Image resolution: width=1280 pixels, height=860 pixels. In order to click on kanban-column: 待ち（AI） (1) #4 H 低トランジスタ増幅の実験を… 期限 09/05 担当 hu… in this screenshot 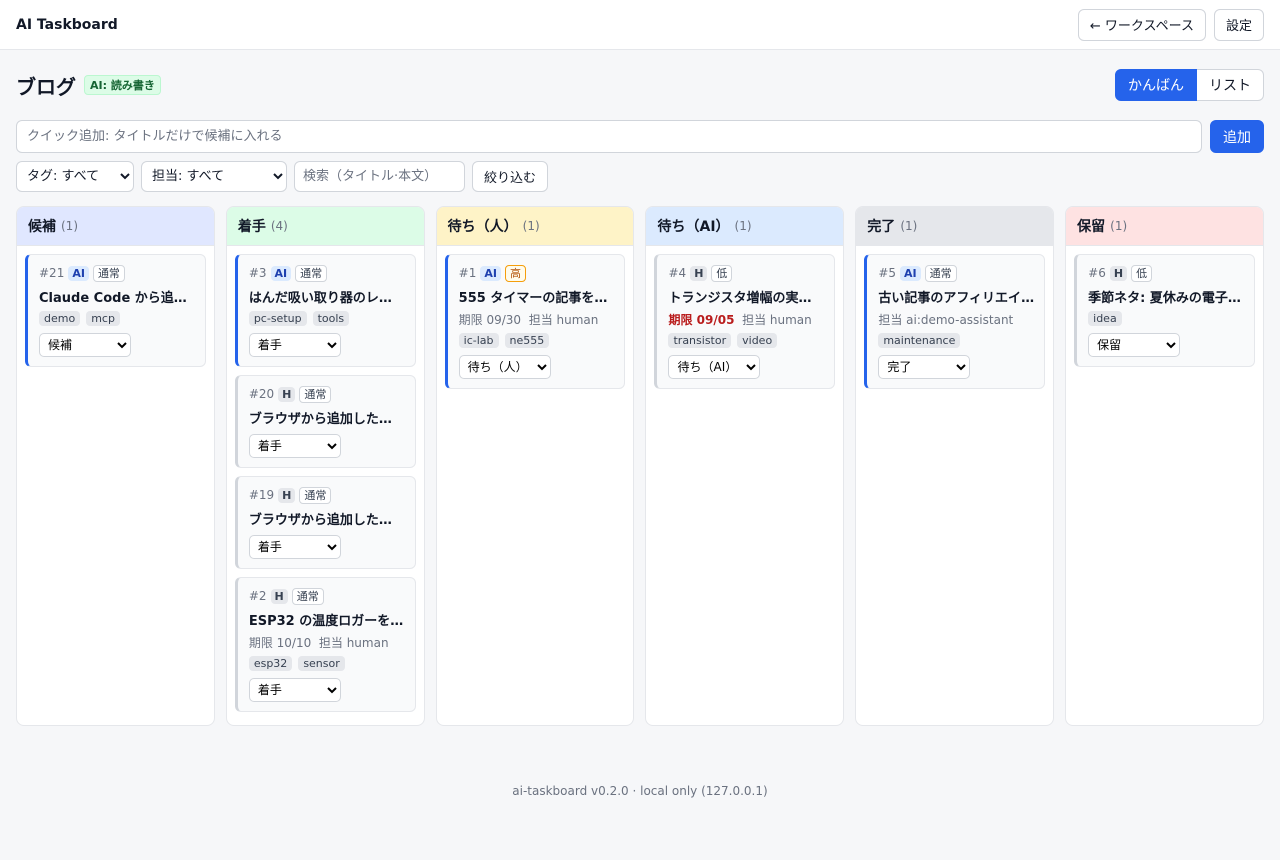, I will do `click(745, 466)`.